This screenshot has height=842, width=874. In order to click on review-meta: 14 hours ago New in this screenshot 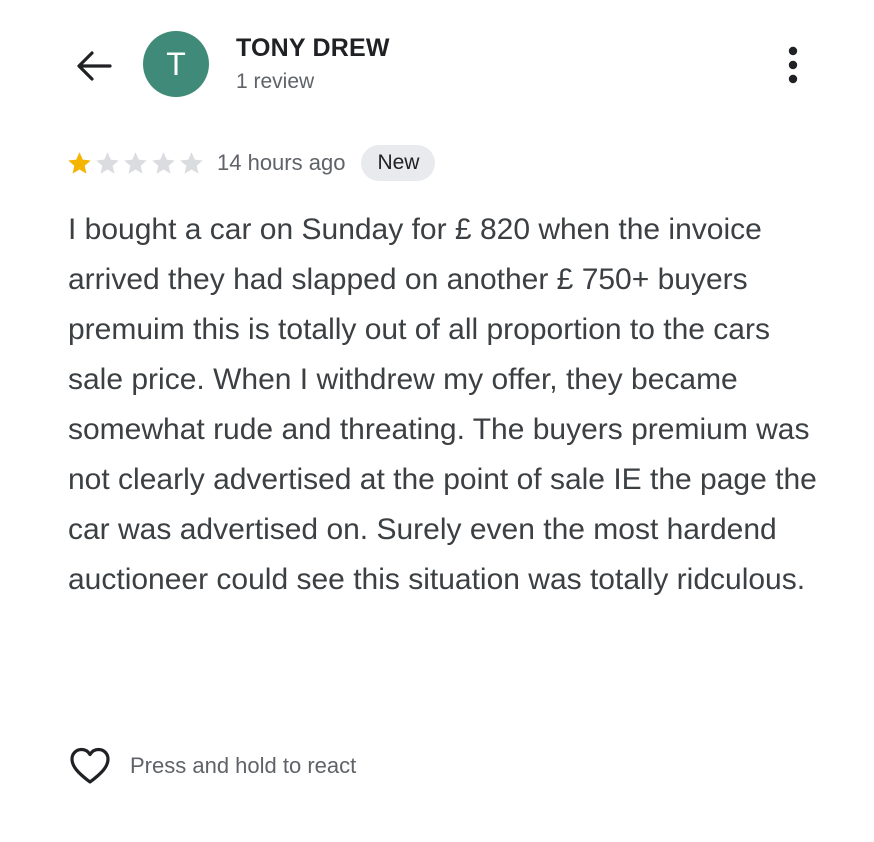, I will do `click(251, 163)`.